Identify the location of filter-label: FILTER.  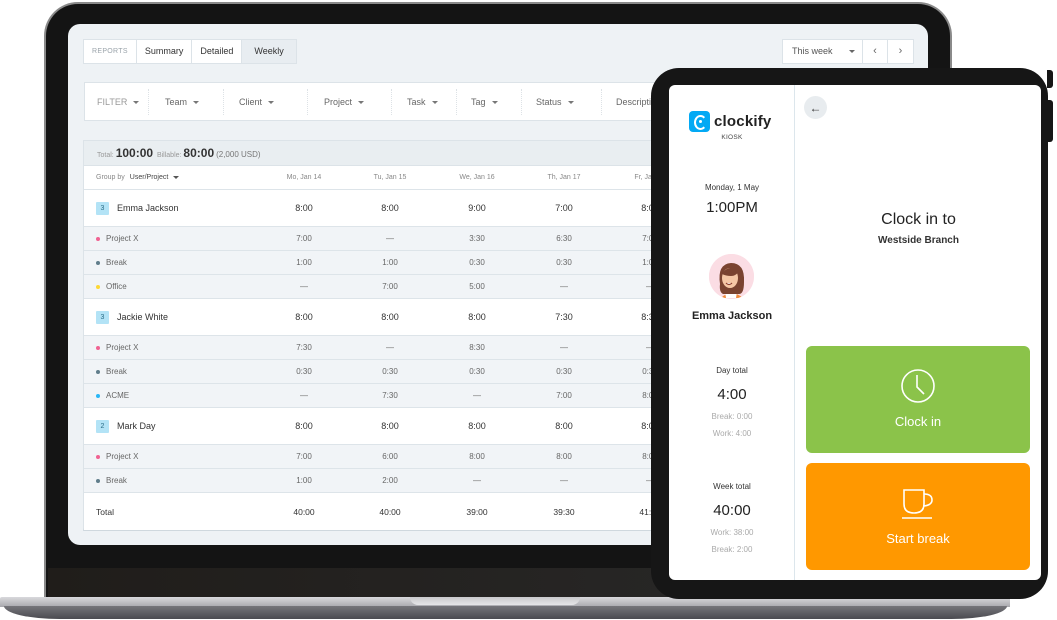
(117, 101).